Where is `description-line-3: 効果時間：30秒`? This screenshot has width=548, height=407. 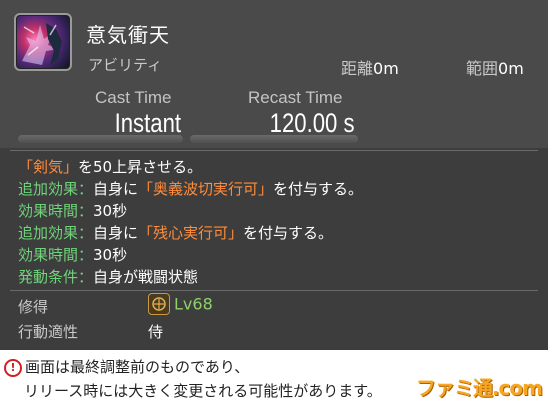
description-line-3: 効果時間：30秒 is located at coordinates (72, 211).